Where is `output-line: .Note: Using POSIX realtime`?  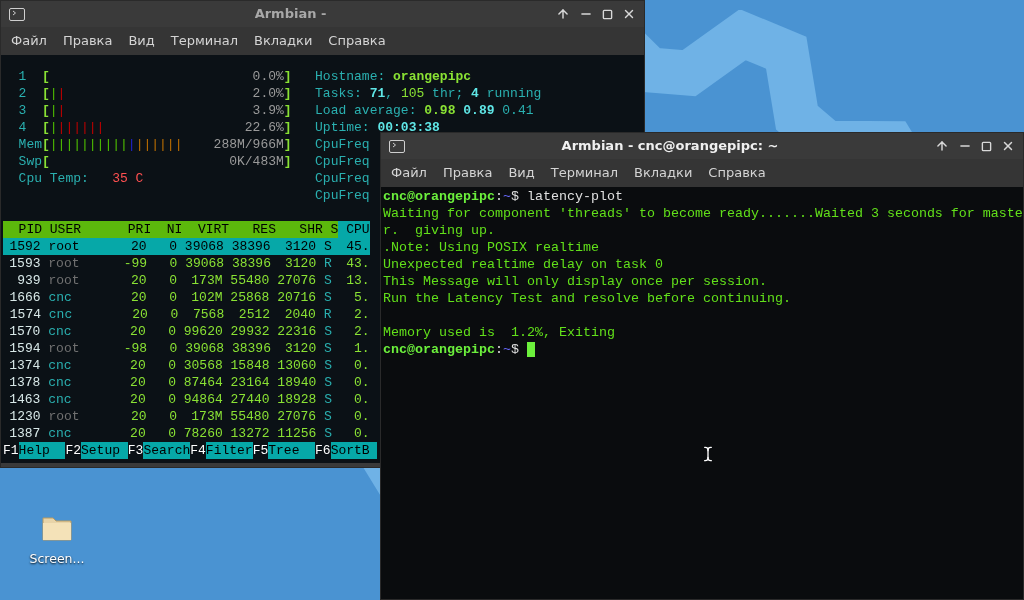
output-line: .Note: Using POSIX realtime is located at coordinates (491, 247).